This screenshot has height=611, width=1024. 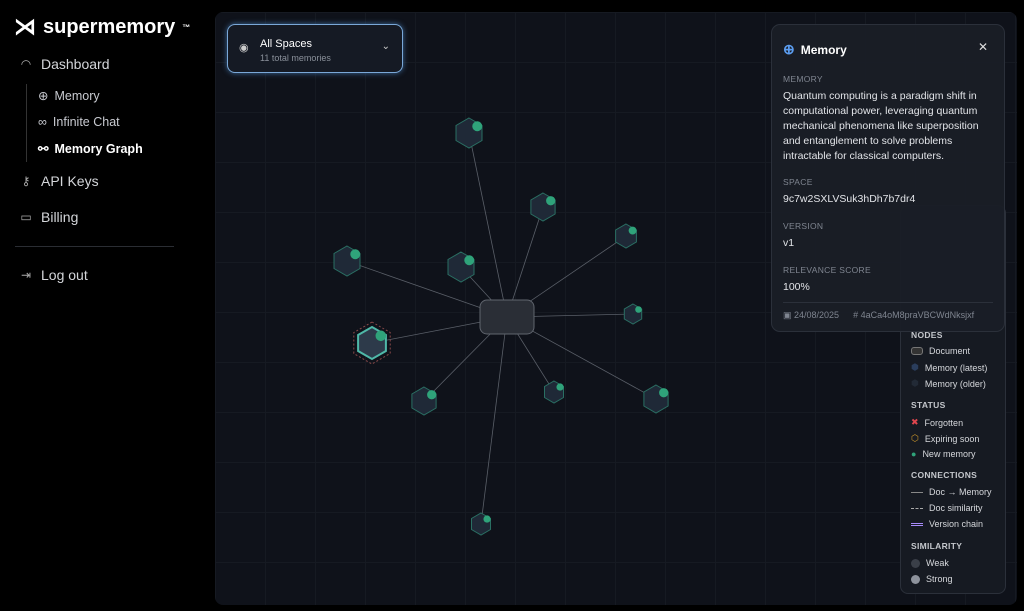 What do you see at coordinates (983, 47) in the screenshot?
I see `close-icon: ✕` at bounding box center [983, 47].